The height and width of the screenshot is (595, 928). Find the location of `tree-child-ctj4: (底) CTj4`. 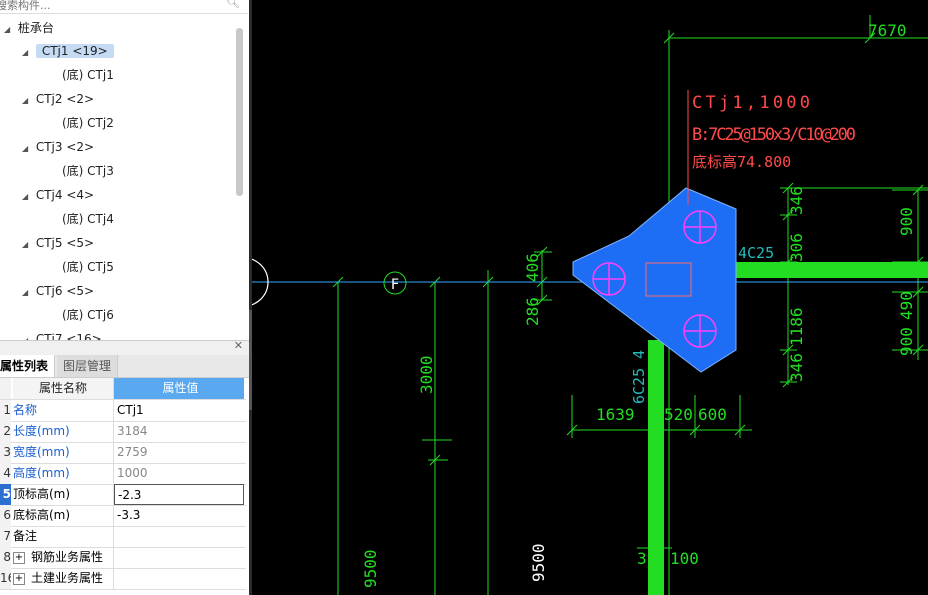

tree-child-ctj4: (底) CTj4 is located at coordinates (88, 219).